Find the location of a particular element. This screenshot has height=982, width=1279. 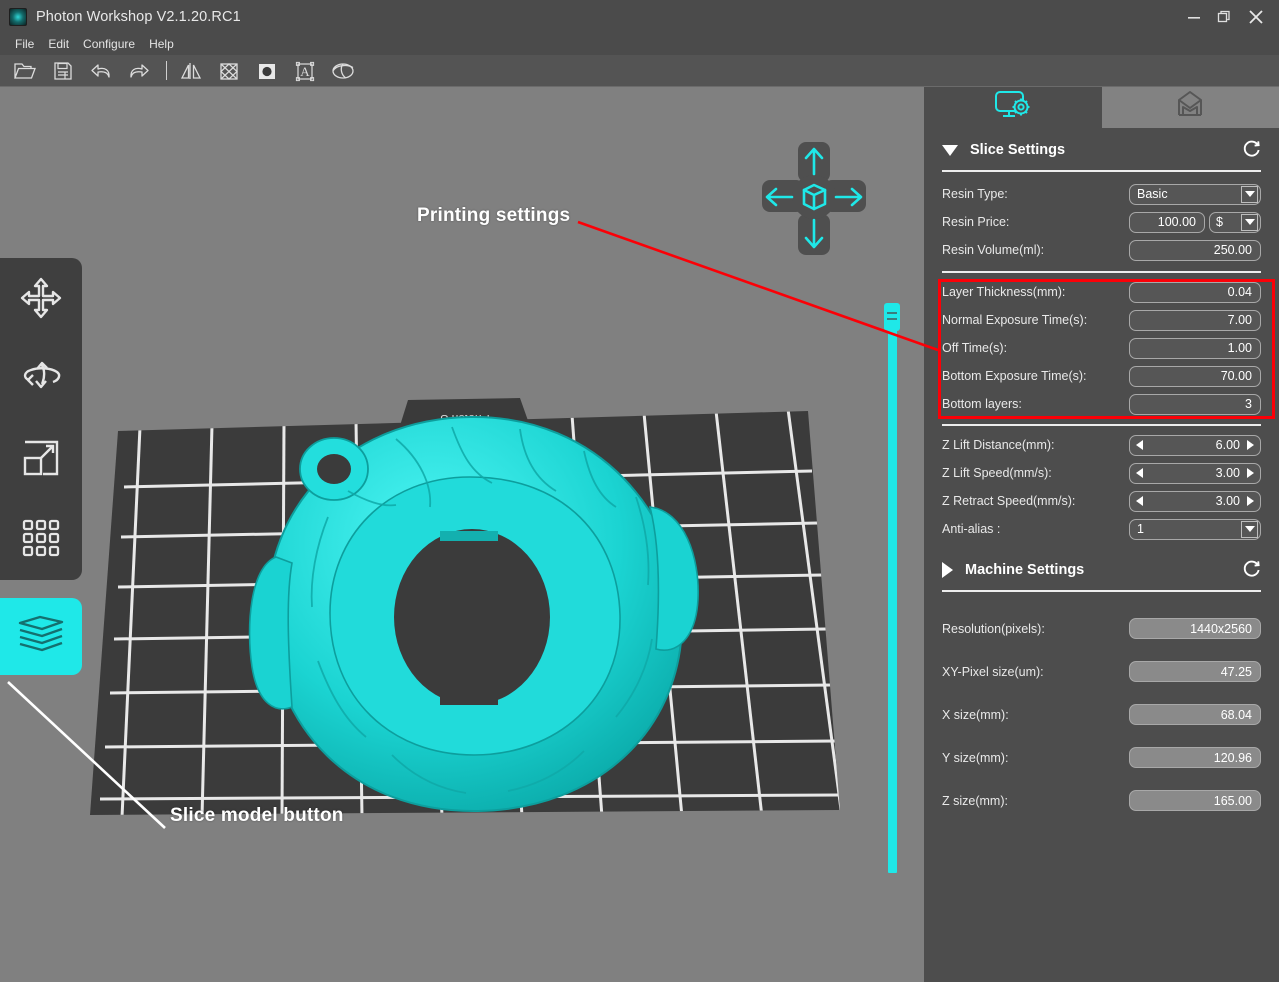

resin-price-unit-value: $ is located at coordinates (1219, 222).